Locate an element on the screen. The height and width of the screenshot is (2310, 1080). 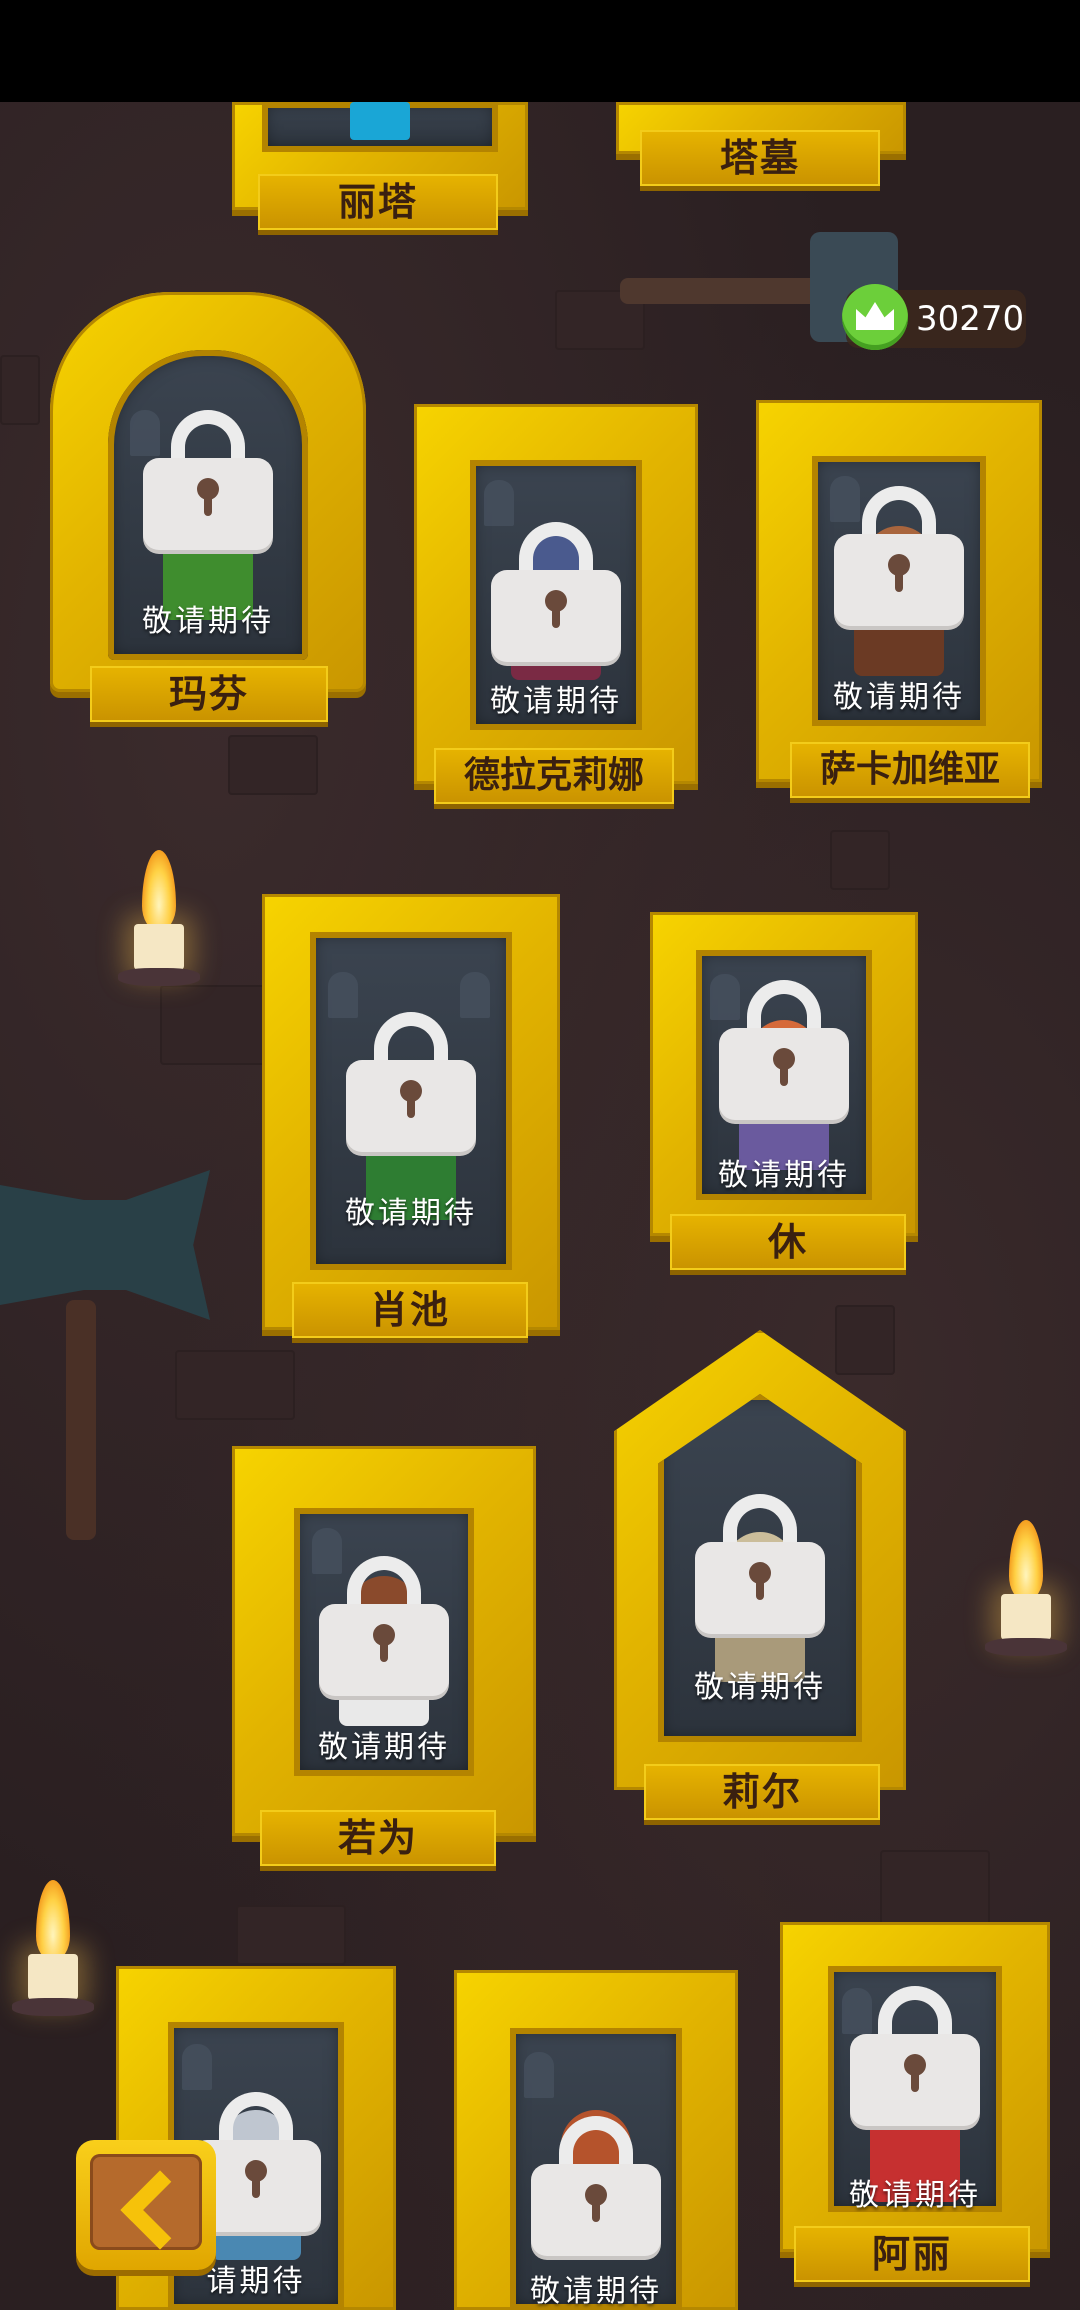
portrait-bottom-middle: 敬请期待 is located at coordinates (596, 2140).